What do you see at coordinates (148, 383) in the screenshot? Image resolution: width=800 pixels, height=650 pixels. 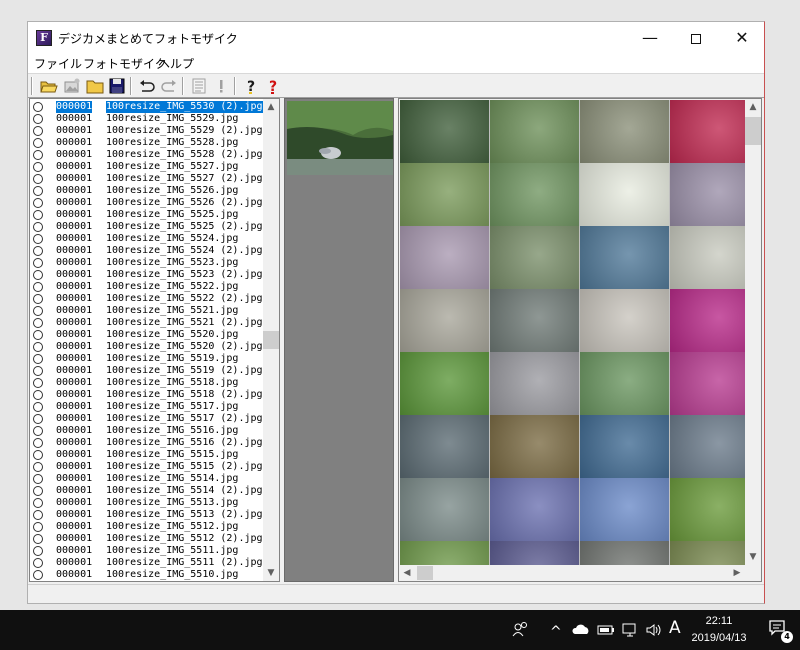 I see `file-list-item: 000001 100resize_IMG_5518.jpg` at bounding box center [148, 383].